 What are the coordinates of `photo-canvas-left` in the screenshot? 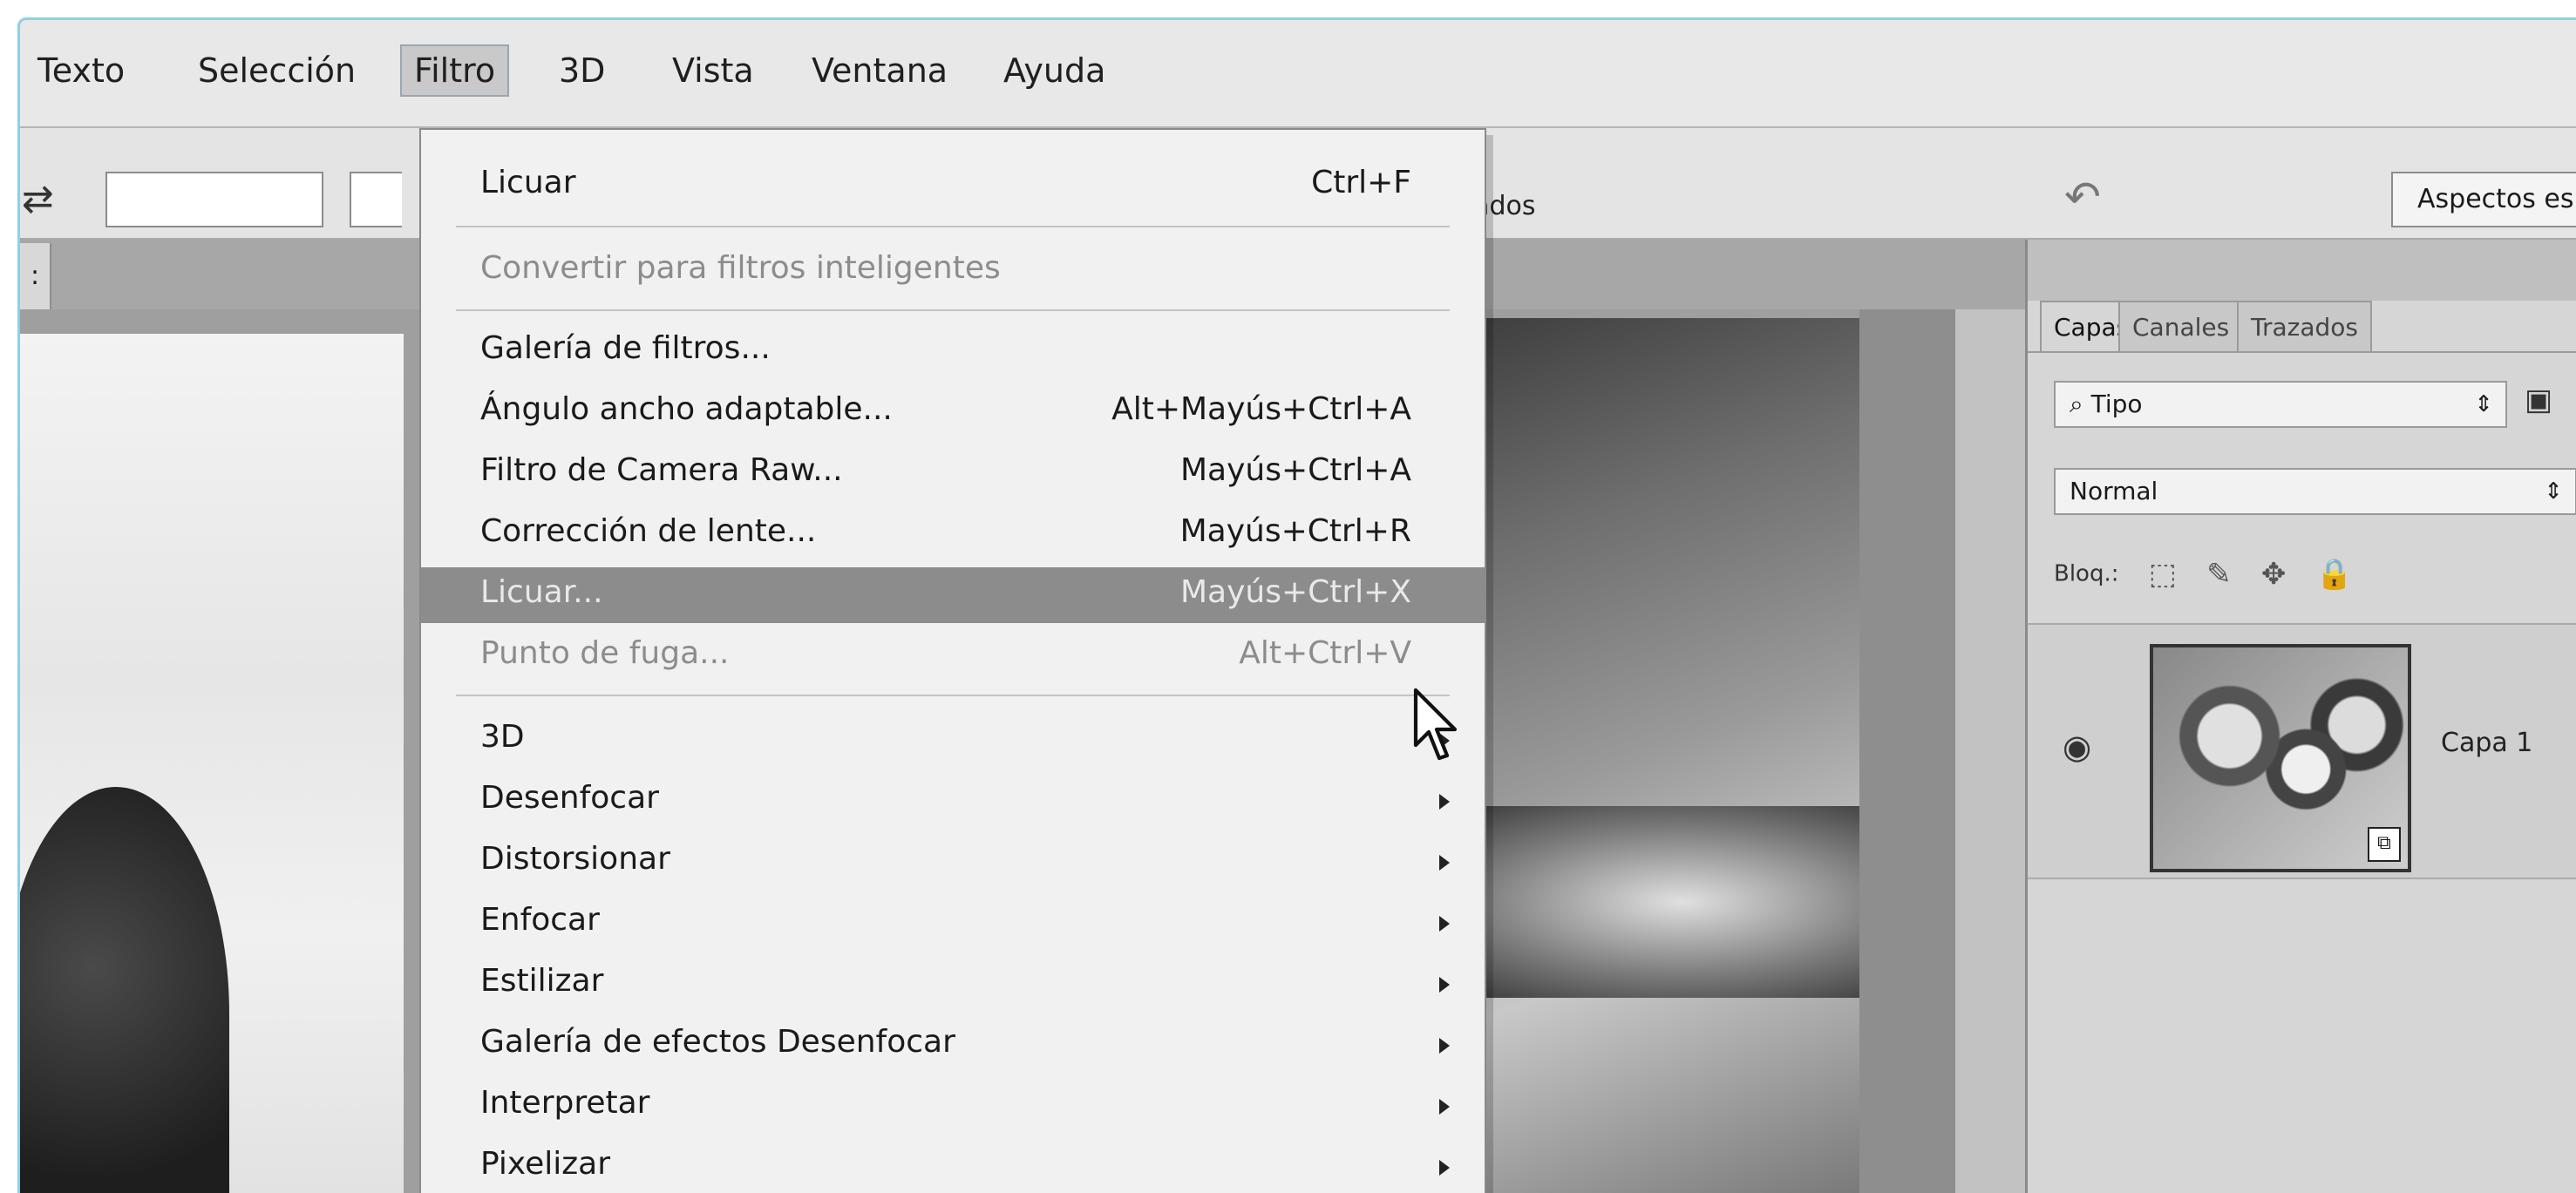 It's located at (212, 763).